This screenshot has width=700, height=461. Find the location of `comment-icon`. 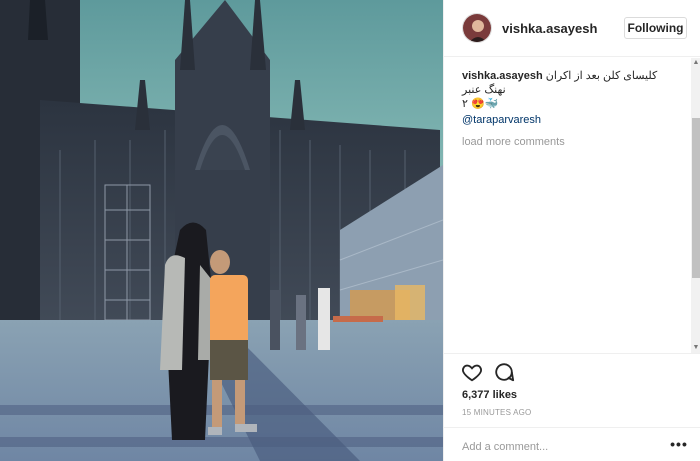

comment-icon is located at coordinates (504, 372).